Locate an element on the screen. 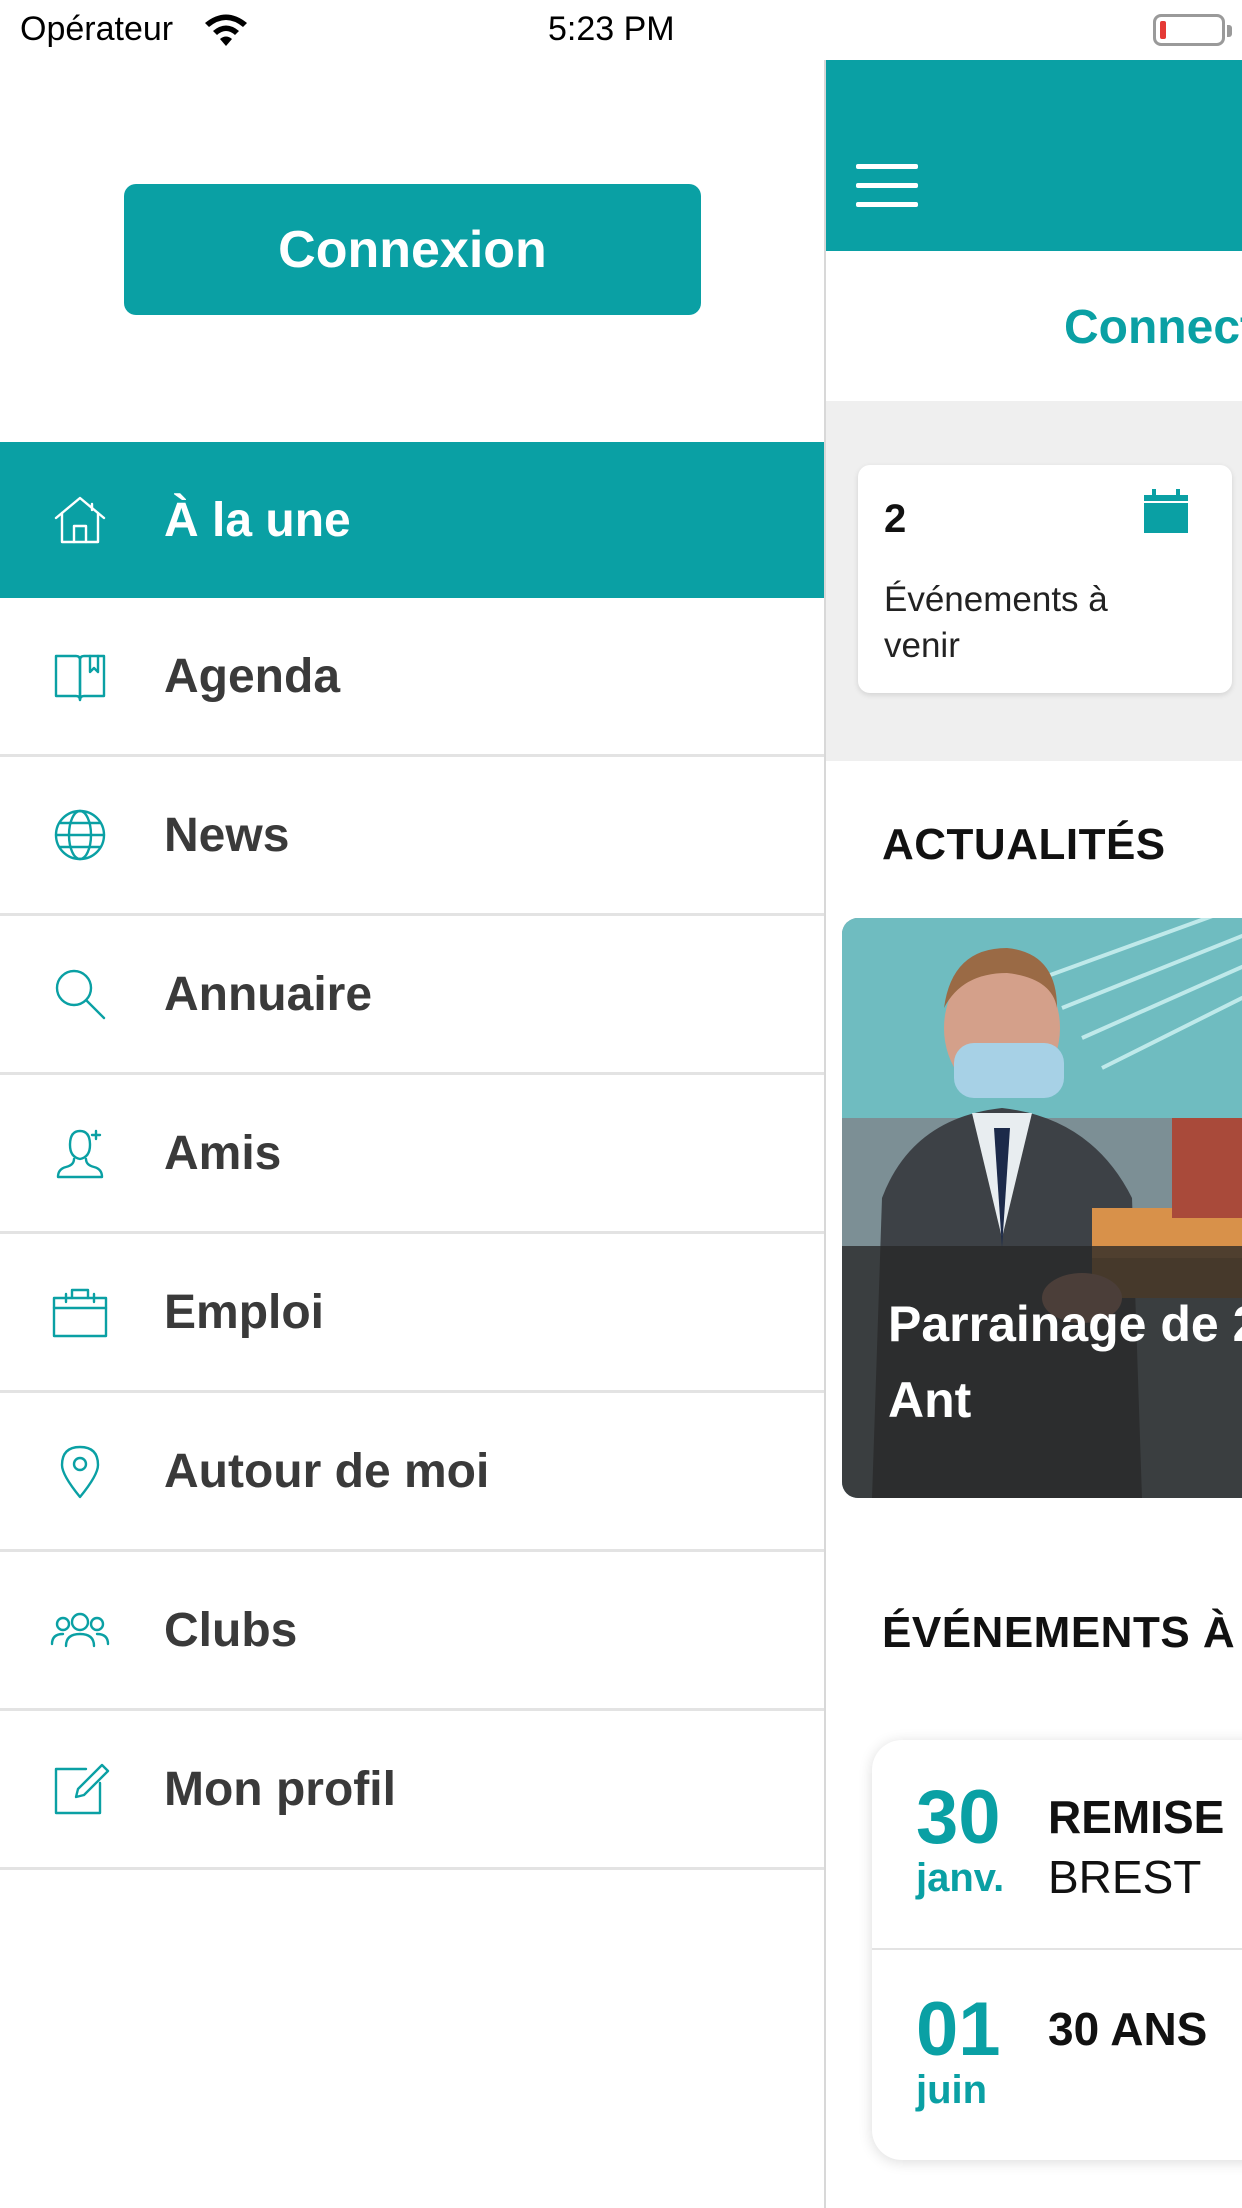 The width and height of the screenshot is (1242, 2208). event-title: REMISE is located at coordinates (1136, 1817).